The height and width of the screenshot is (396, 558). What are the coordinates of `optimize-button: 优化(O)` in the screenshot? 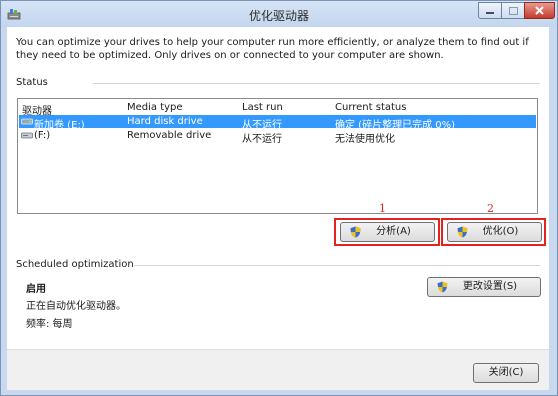 It's located at (494, 232).